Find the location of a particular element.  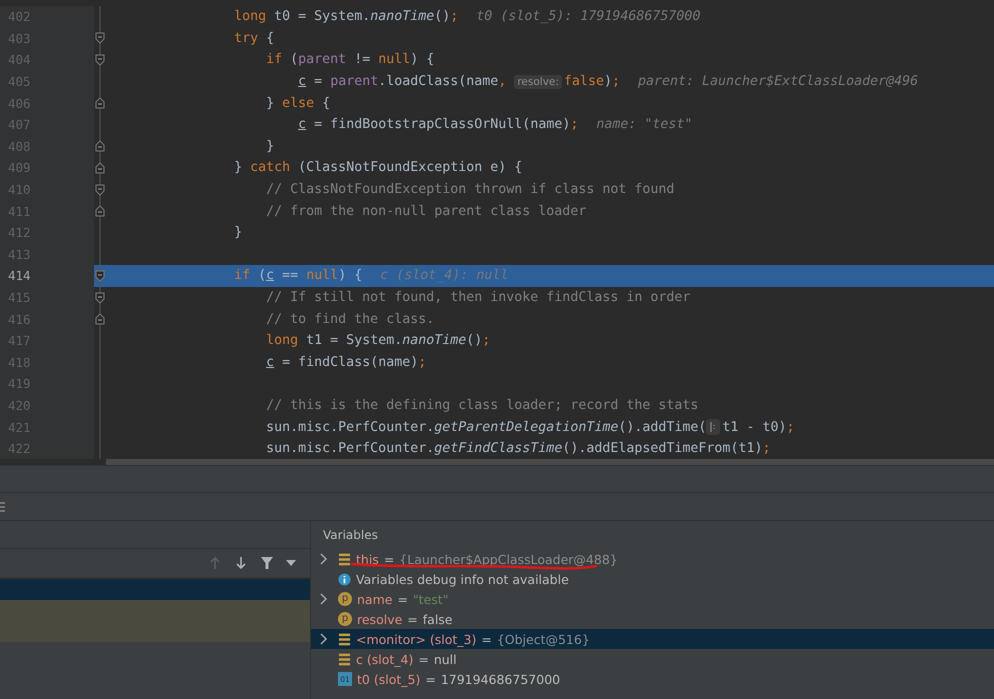

field-text: parent is located at coordinates (354, 82).